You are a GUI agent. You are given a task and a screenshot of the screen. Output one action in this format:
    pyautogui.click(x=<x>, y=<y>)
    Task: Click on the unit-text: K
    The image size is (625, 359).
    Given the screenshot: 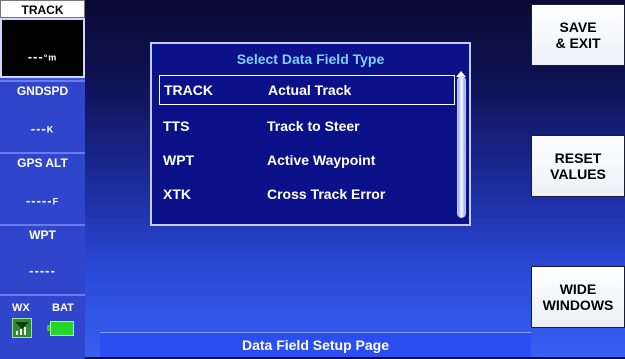 What is the action you would take?
    pyautogui.click(x=50, y=129)
    